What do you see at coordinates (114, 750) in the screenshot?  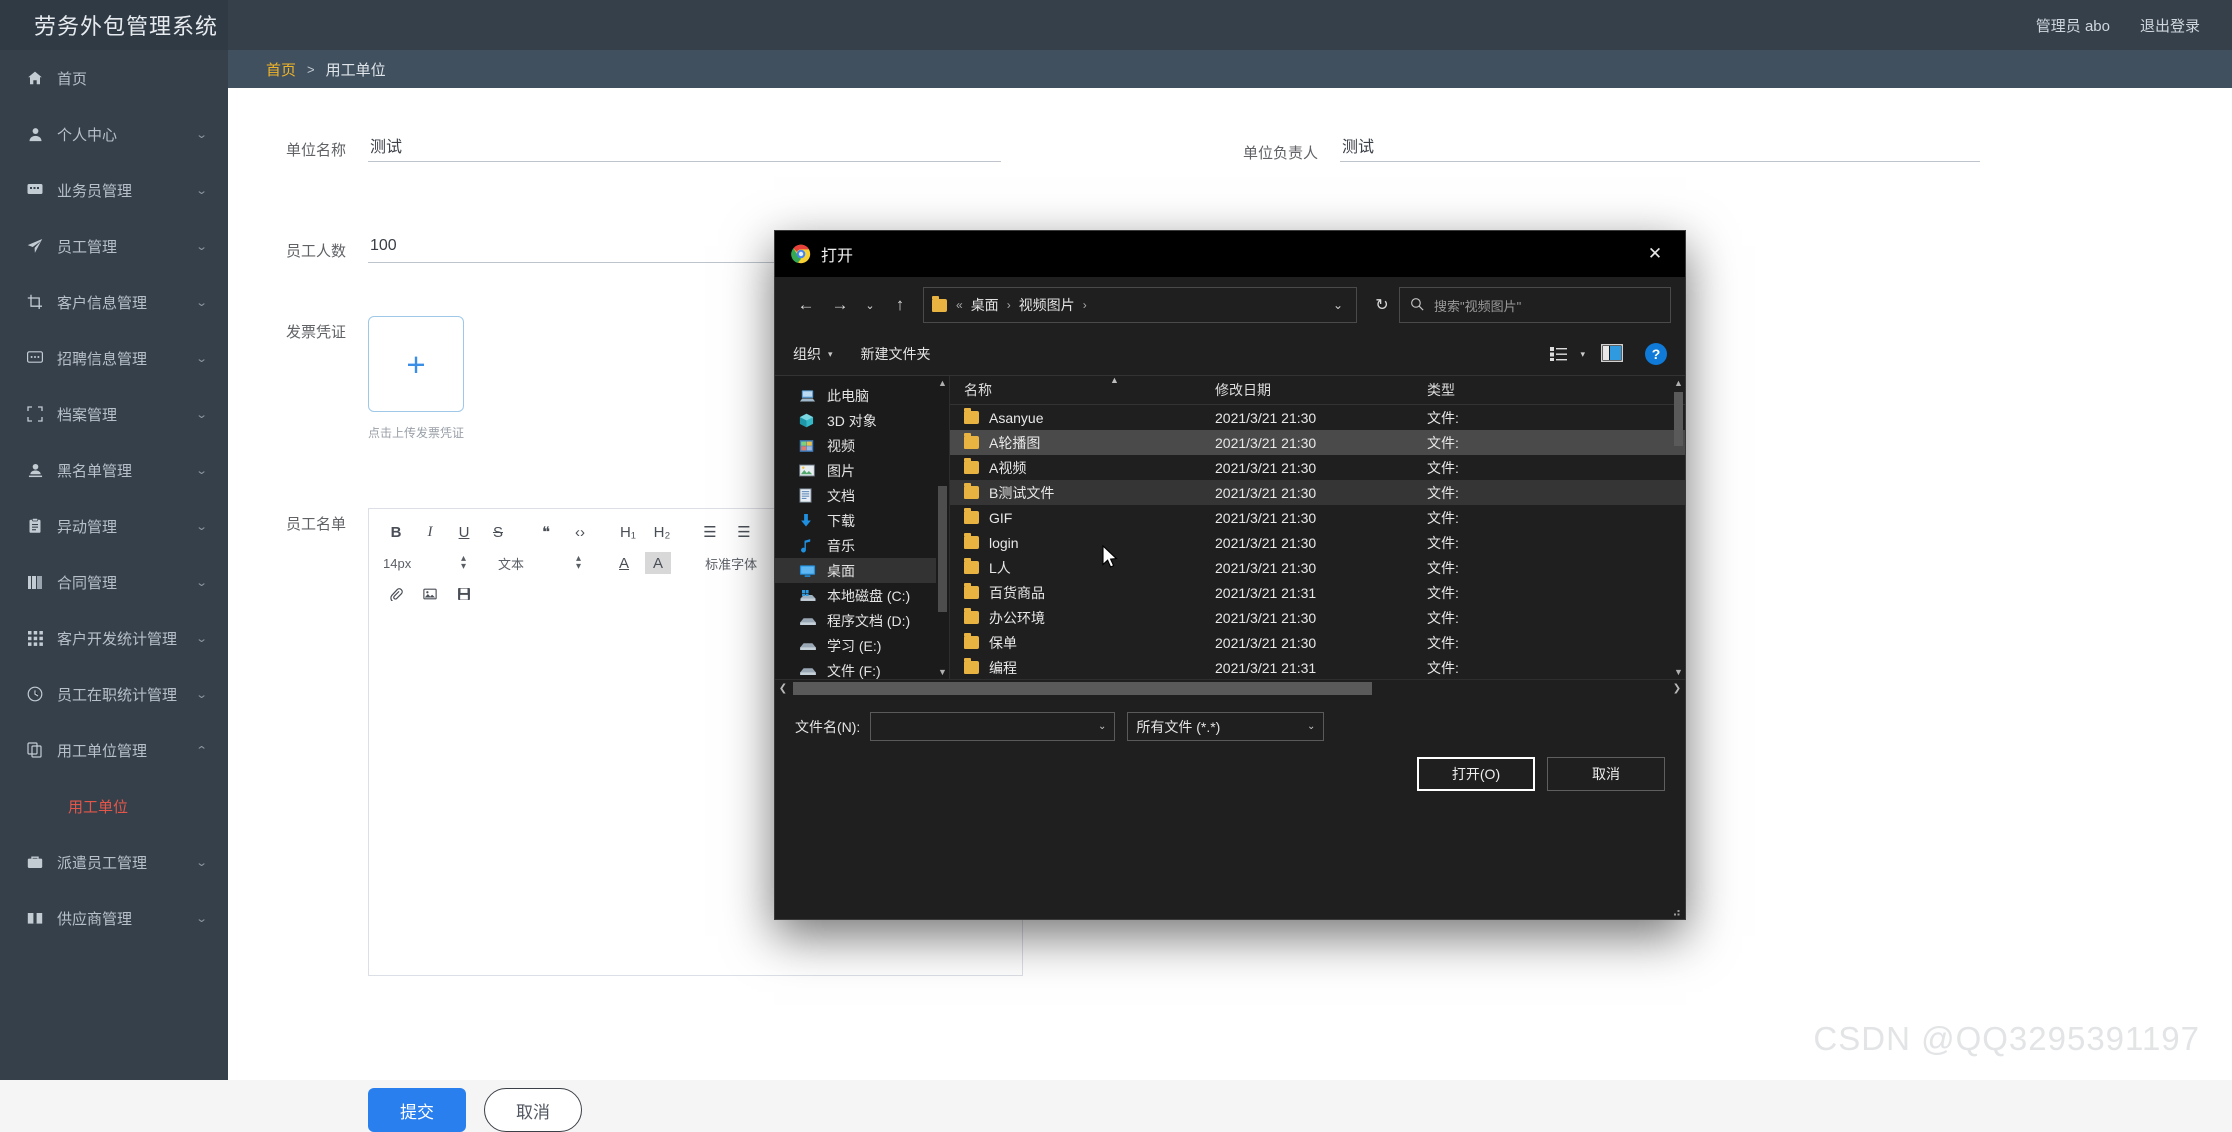 I see `sidebar-item-employer-unit-management: 用工单位管理 ⌃` at bounding box center [114, 750].